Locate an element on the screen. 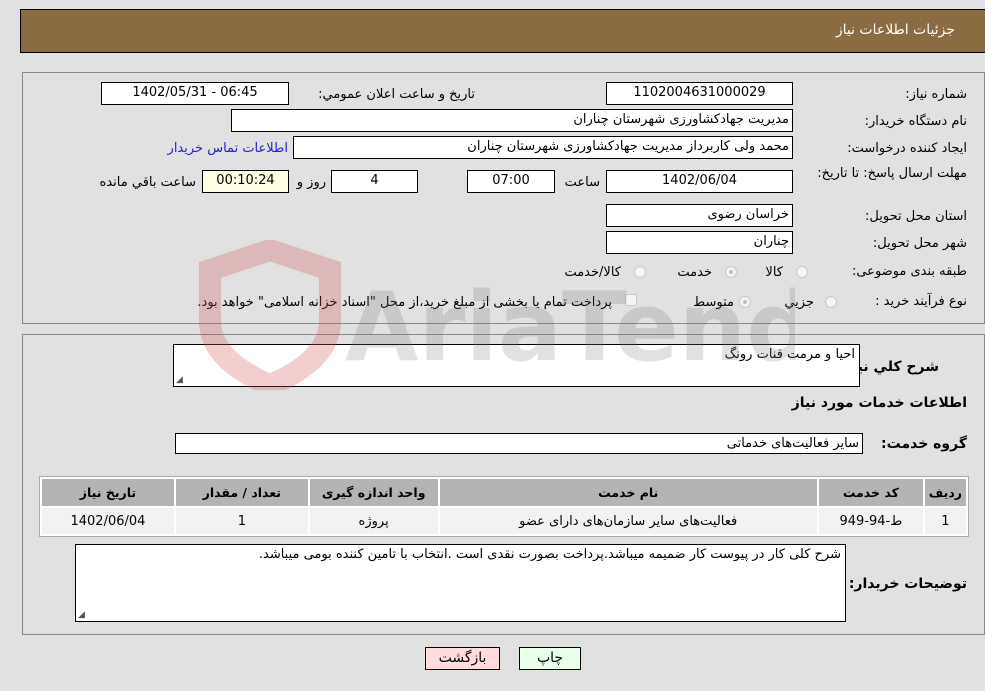 This screenshot has width=985, height=691. province-label: استان محل تحویل: is located at coordinates (916, 216).